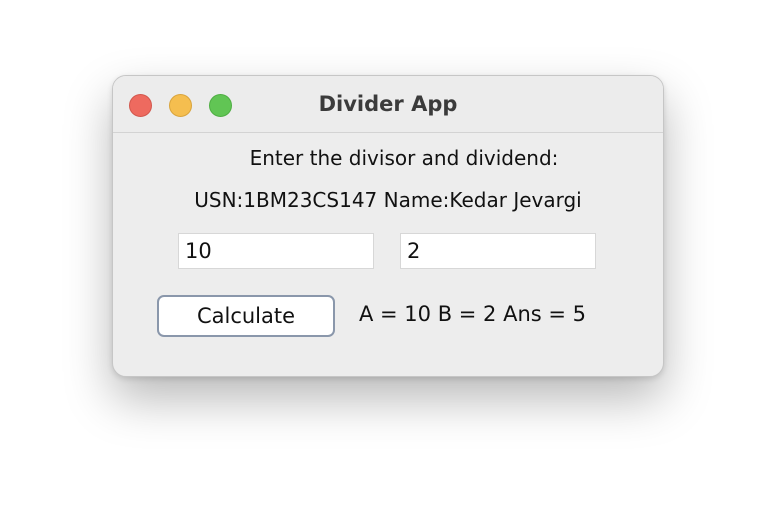 This screenshot has width=774, height=524. What do you see at coordinates (276, 251) in the screenshot?
I see `first-number-input` at bounding box center [276, 251].